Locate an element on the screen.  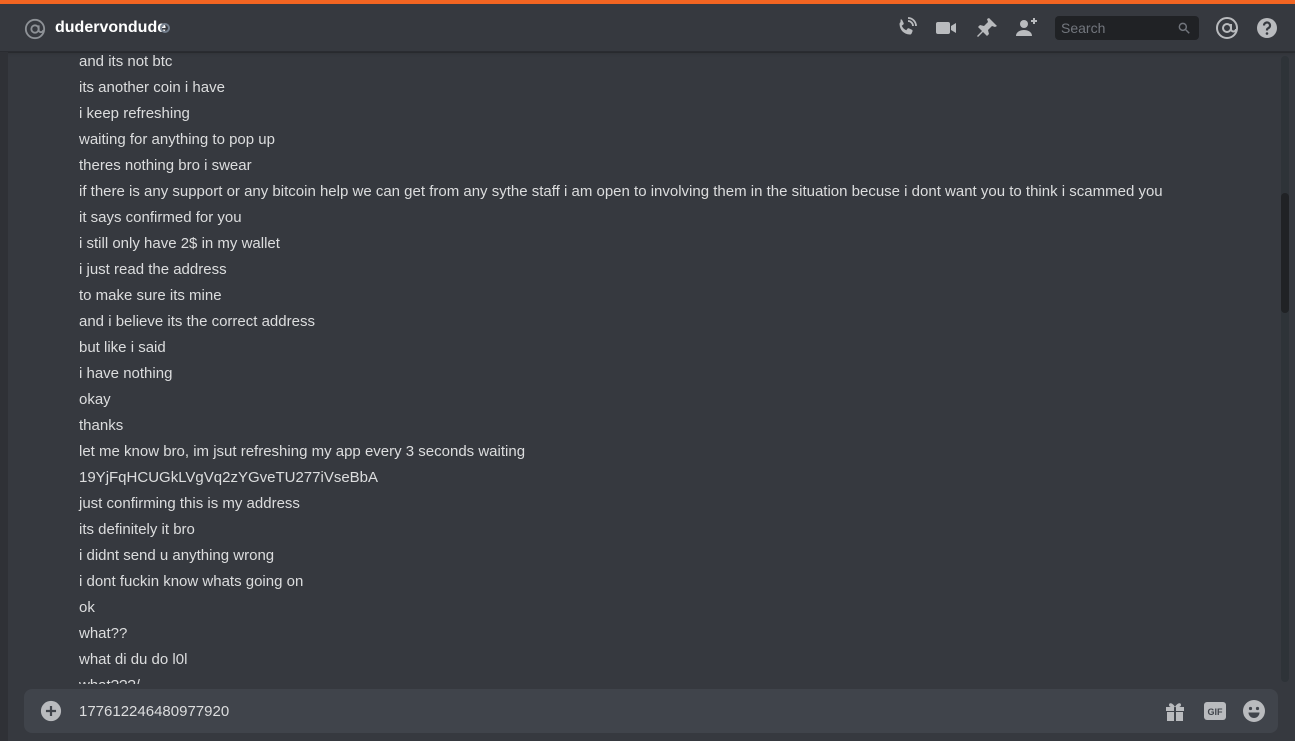
gif-label: GIF is located at coordinates (1216, 712).